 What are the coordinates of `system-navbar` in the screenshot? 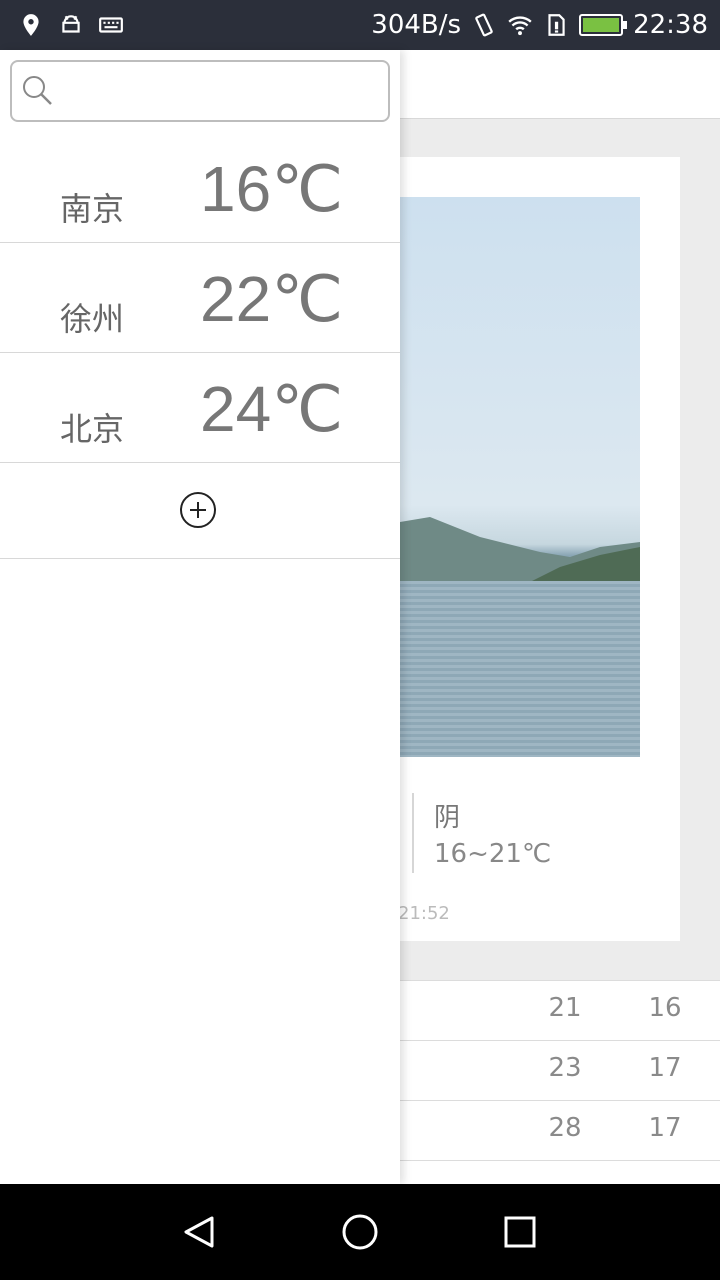 It's located at (360, 1232).